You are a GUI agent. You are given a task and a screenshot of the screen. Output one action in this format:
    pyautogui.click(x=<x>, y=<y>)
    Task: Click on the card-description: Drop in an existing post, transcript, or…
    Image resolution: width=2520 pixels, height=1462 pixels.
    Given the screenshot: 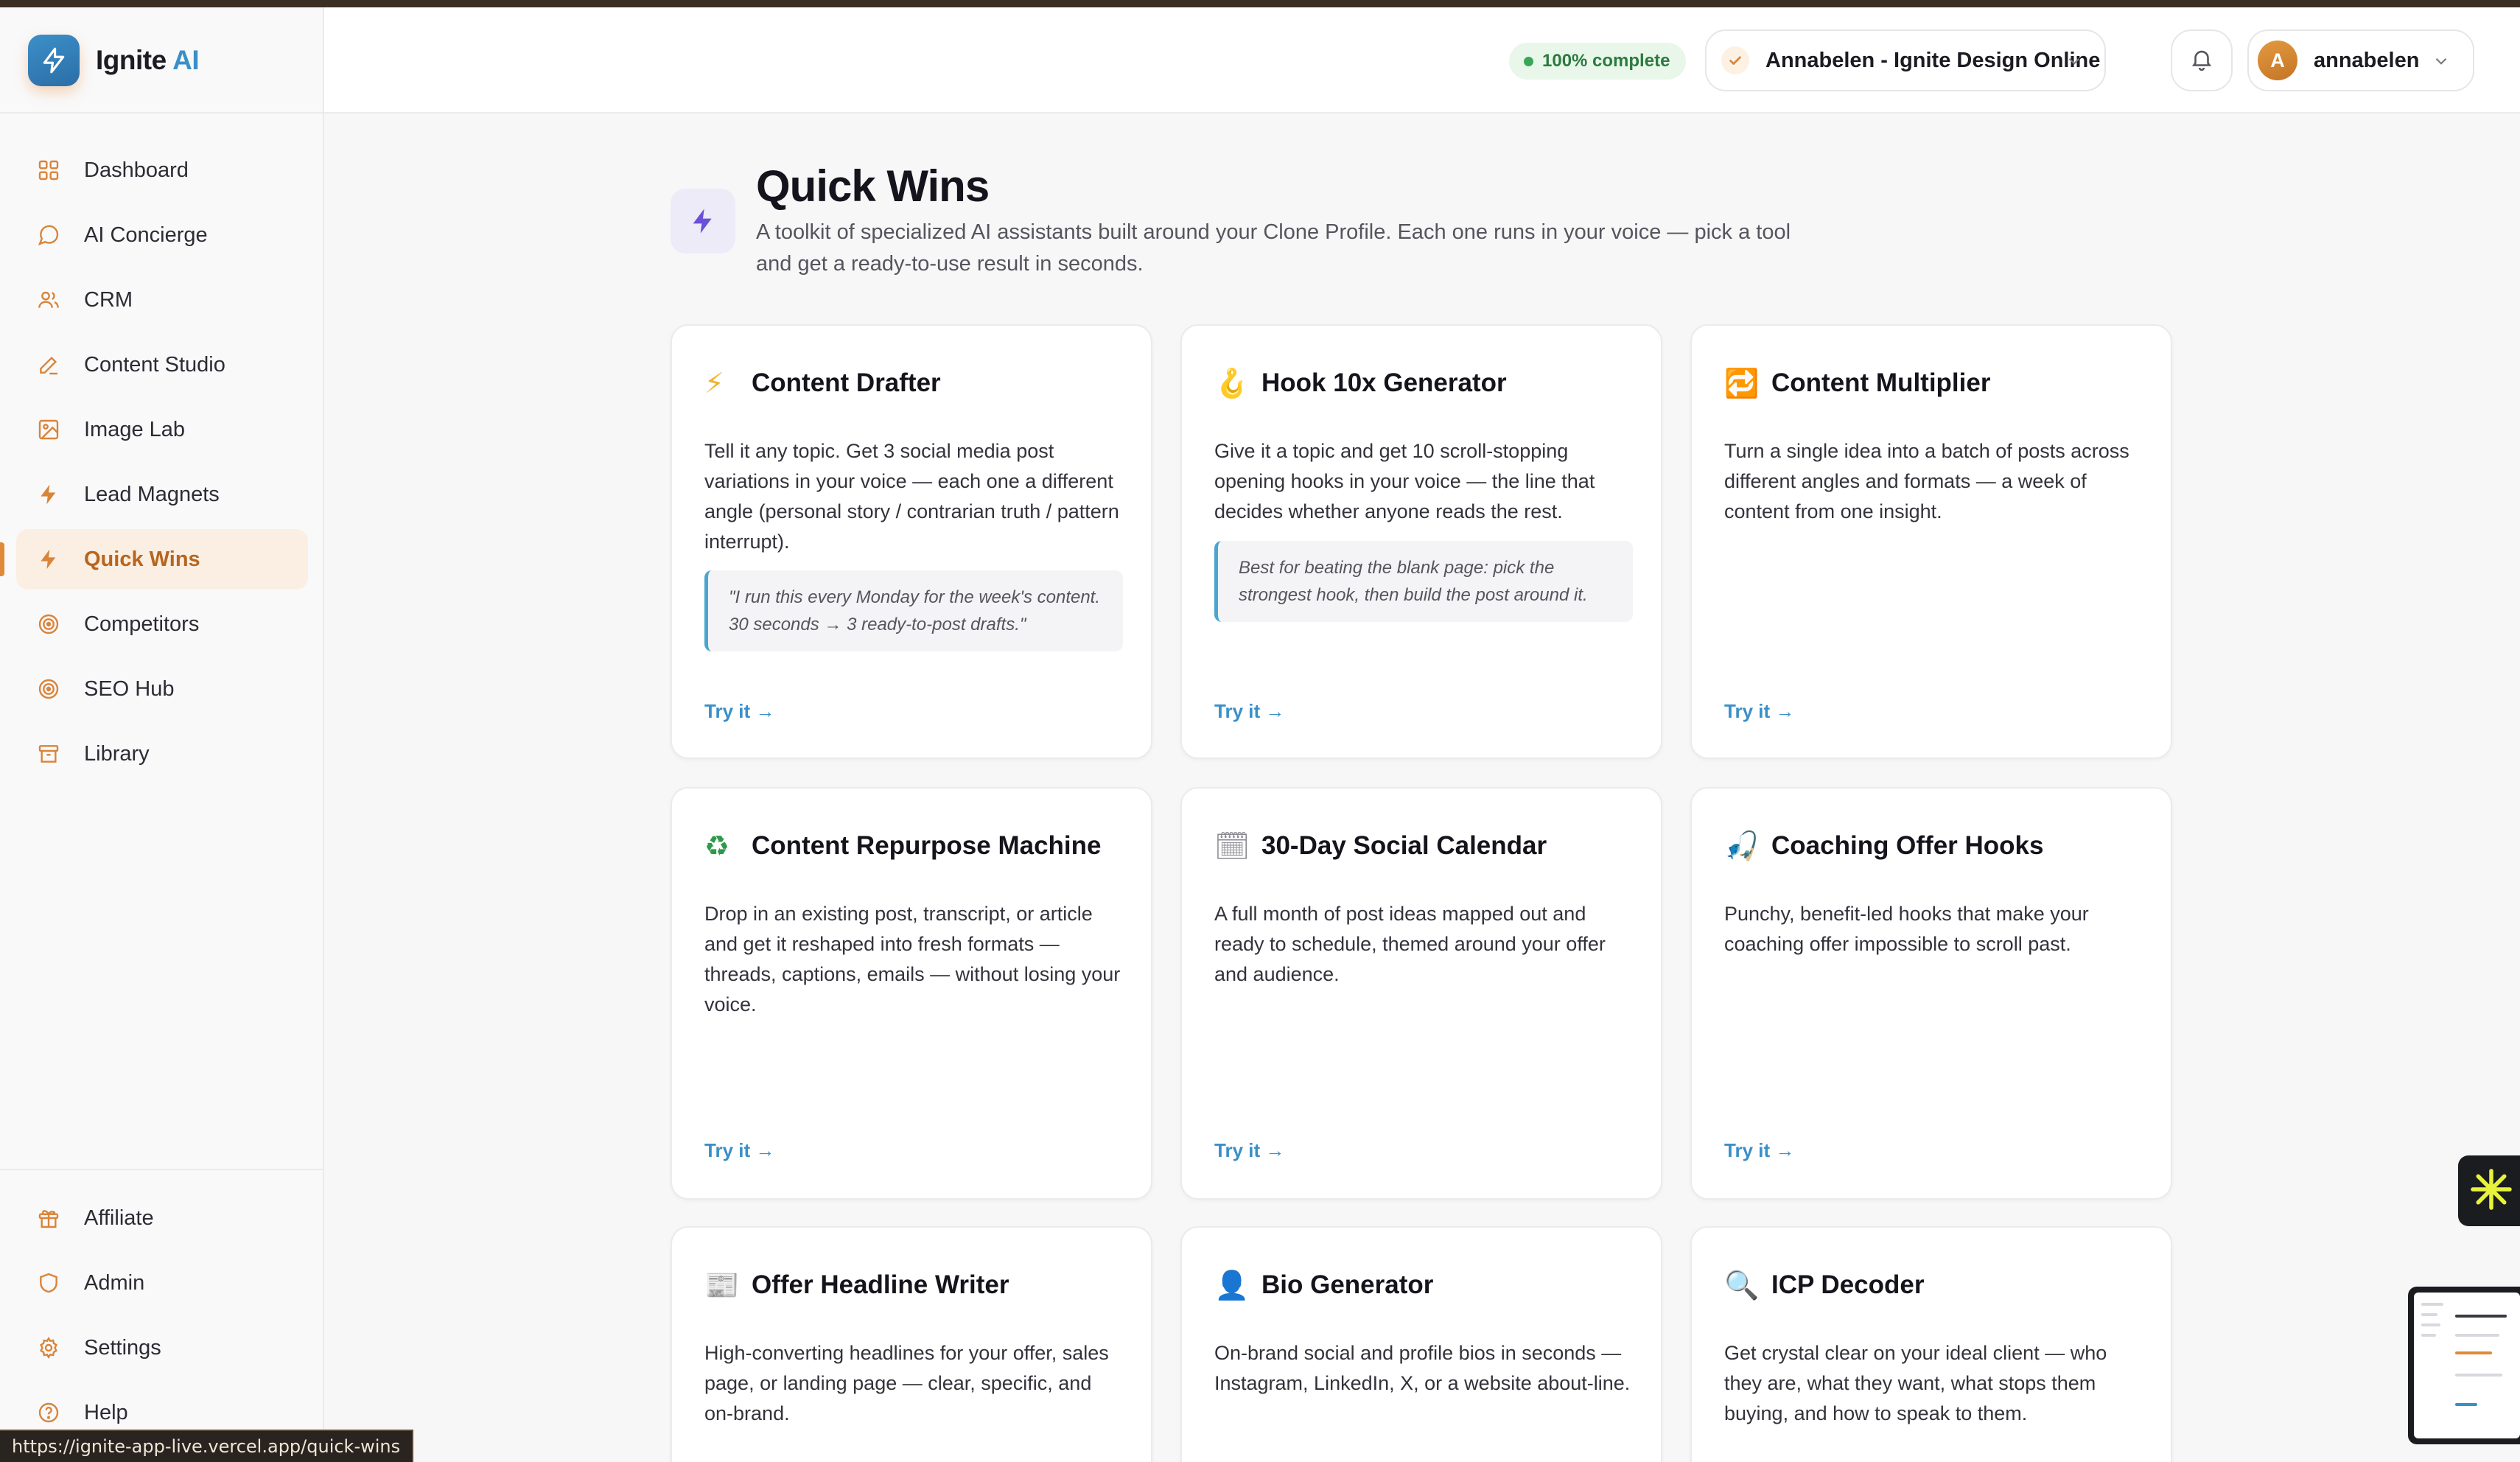 What is the action you would take?
    pyautogui.click(x=912, y=959)
    